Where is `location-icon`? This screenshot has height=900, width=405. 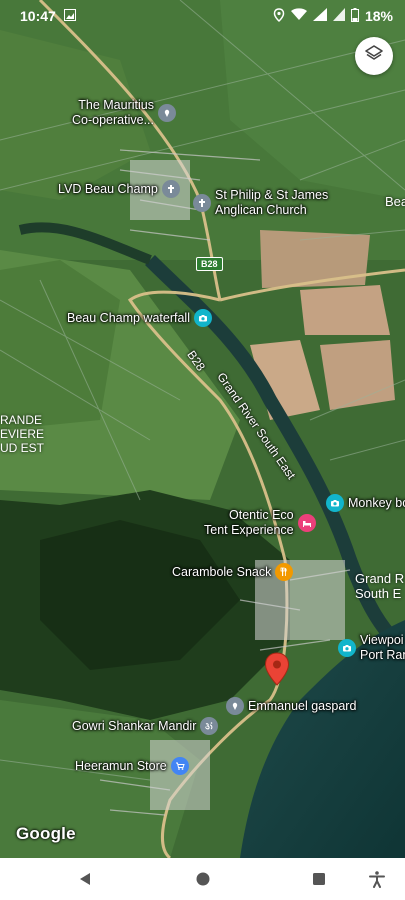
location-icon is located at coordinates (279, 16).